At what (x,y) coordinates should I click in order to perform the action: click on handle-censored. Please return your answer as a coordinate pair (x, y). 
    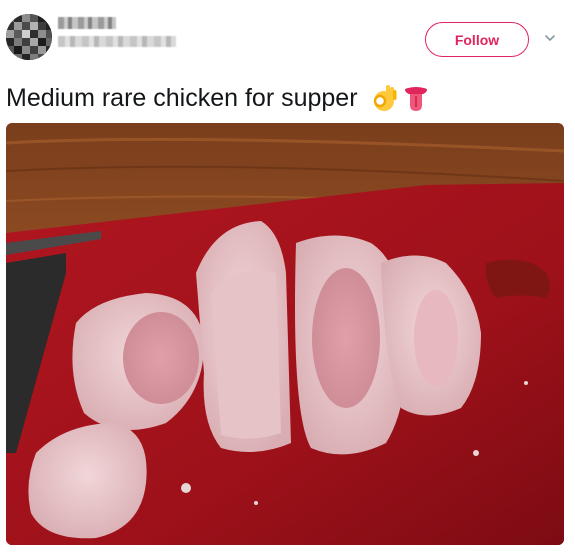
    Looking at the image, I should click on (117, 41).